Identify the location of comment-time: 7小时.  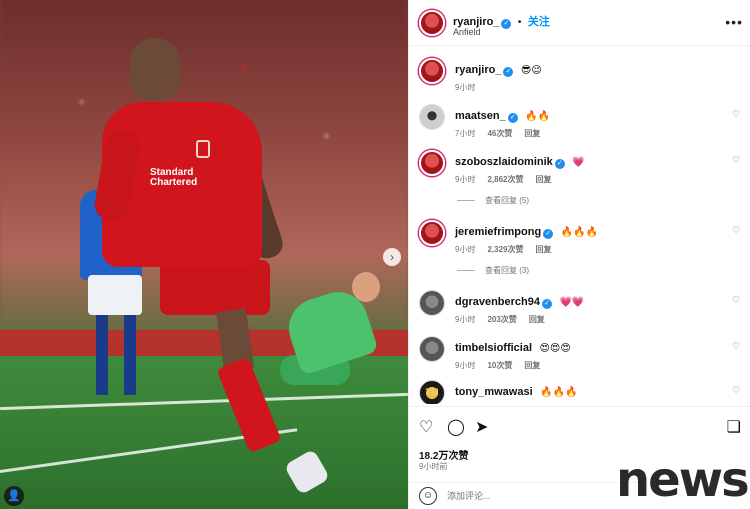
(465, 133).